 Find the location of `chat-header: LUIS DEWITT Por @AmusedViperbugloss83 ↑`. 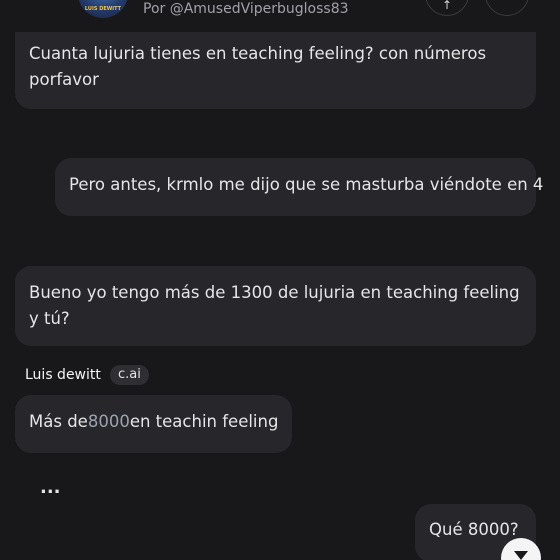

chat-header: LUIS DEWITT Por @AmusedViperbugloss83 ↑ is located at coordinates (280, 12).